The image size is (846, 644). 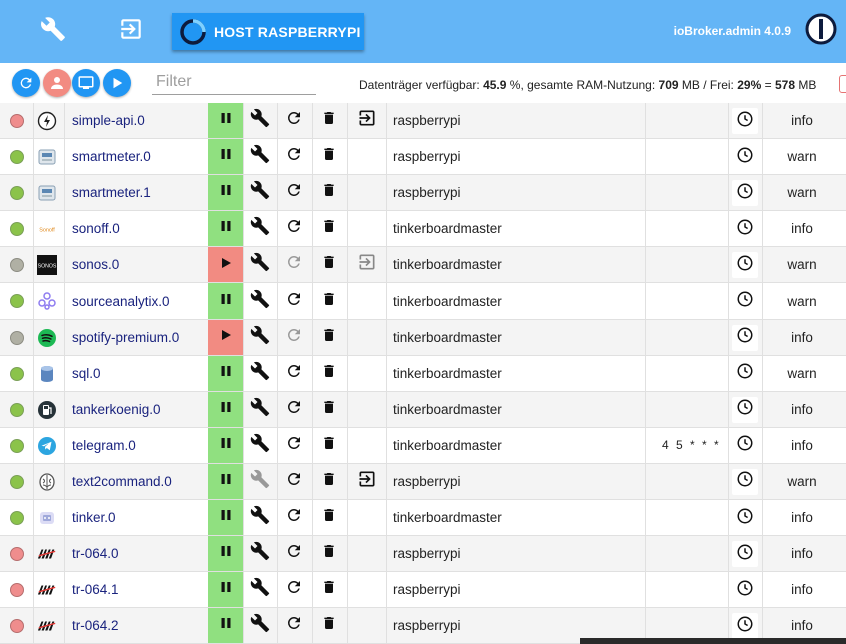 I want to click on expert-mode-button, so click(x=57, y=83).